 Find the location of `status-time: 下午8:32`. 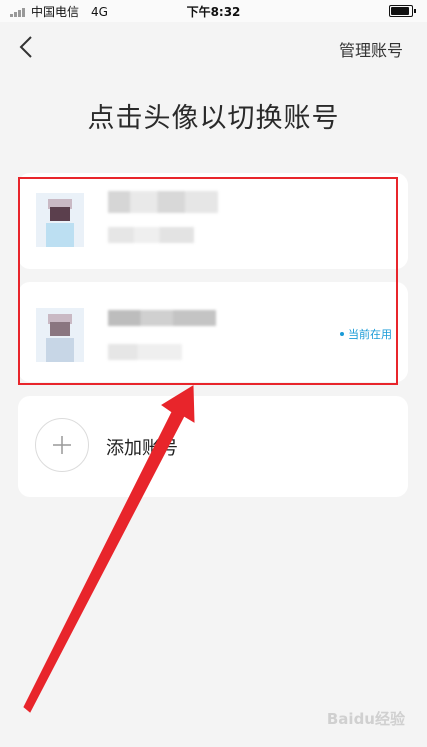

status-time: 下午8:32 is located at coordinates (213, 12).